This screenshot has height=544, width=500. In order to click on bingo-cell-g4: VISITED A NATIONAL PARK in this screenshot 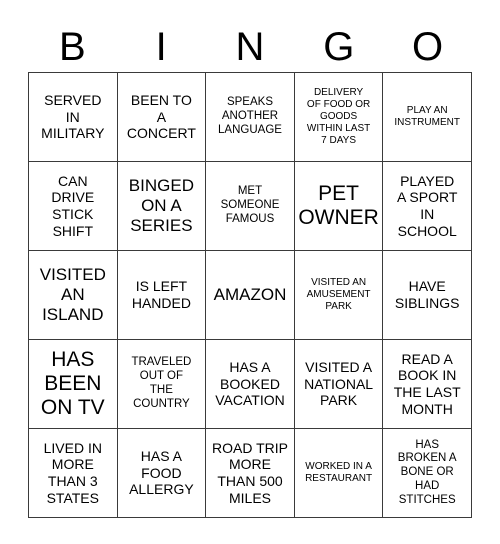, I will do `click(339, 384)`.